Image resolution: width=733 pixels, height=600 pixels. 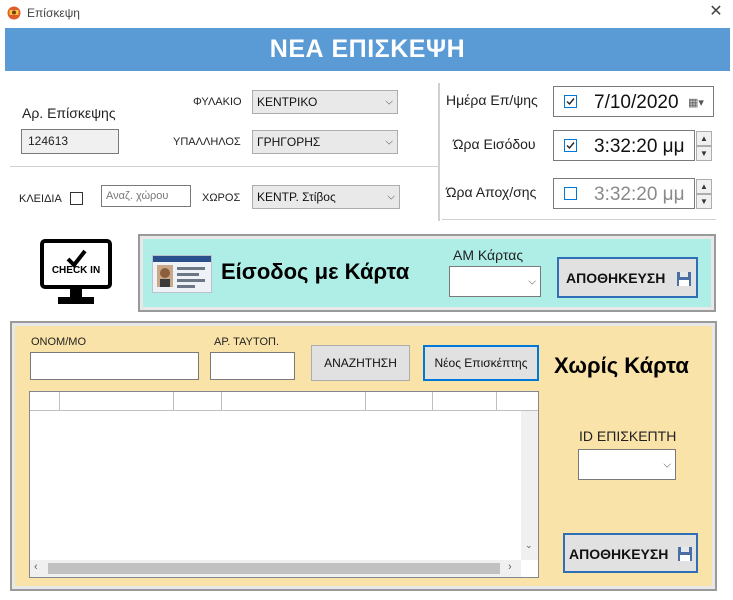 What do you see at coordinates (76, 198) in the screenshot?
I see `keys-checkbox` at bounding box center [76, 198].